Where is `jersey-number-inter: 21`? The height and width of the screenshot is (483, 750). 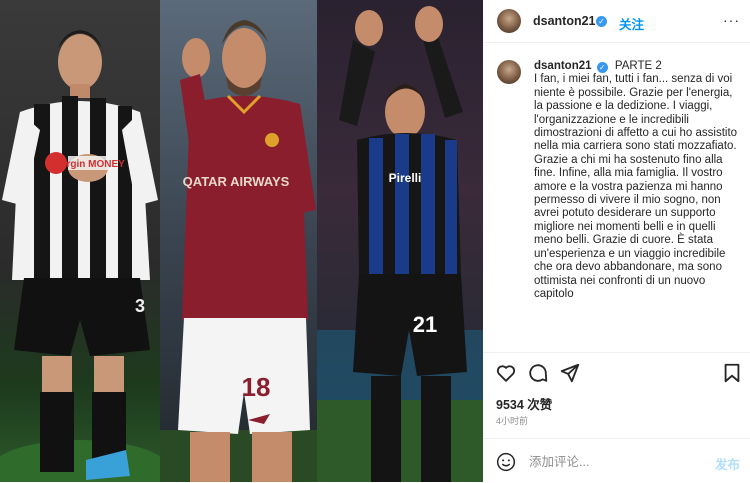 jersey-number-inter: 21 is located at coordinates (425, 324).